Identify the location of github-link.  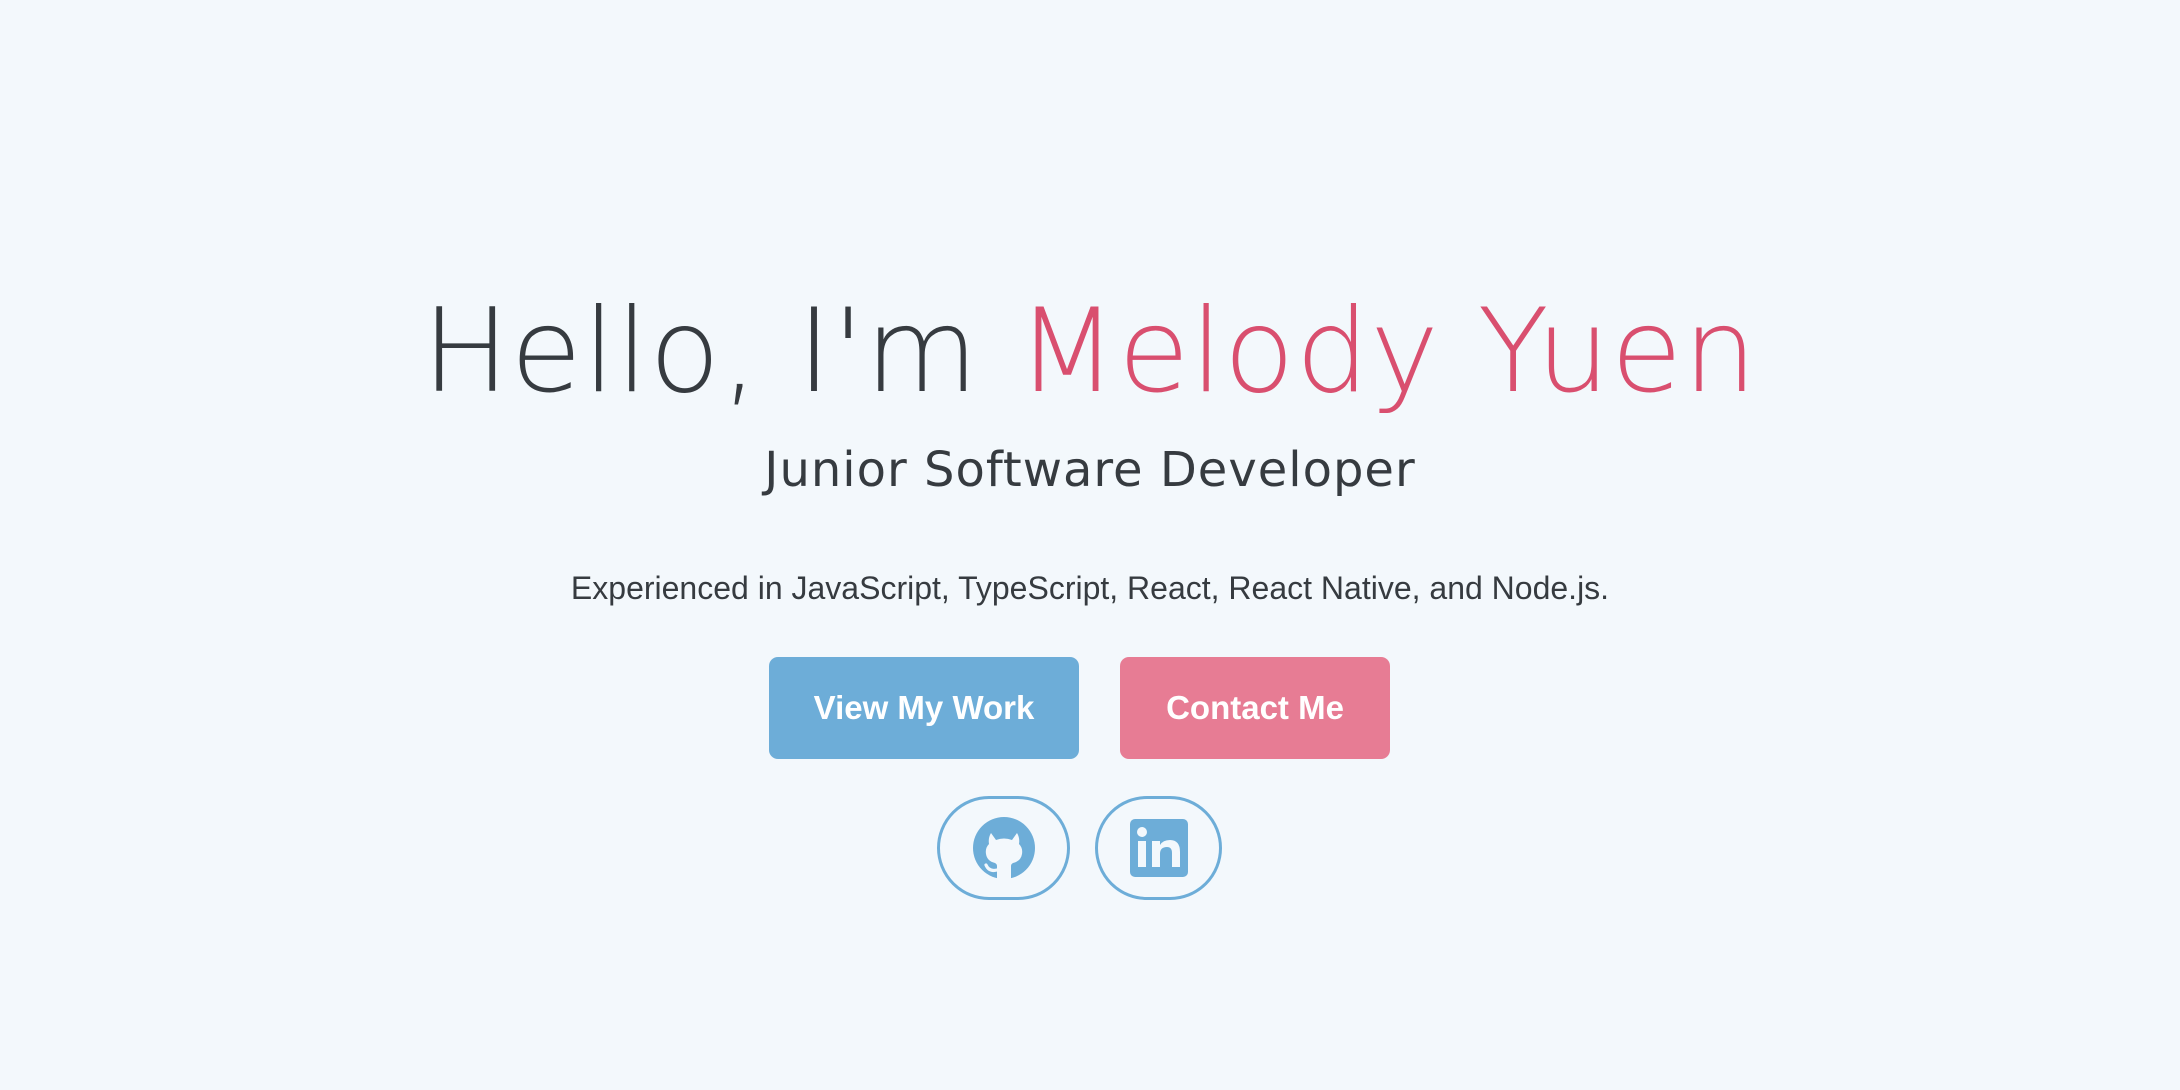
(1003, 848).